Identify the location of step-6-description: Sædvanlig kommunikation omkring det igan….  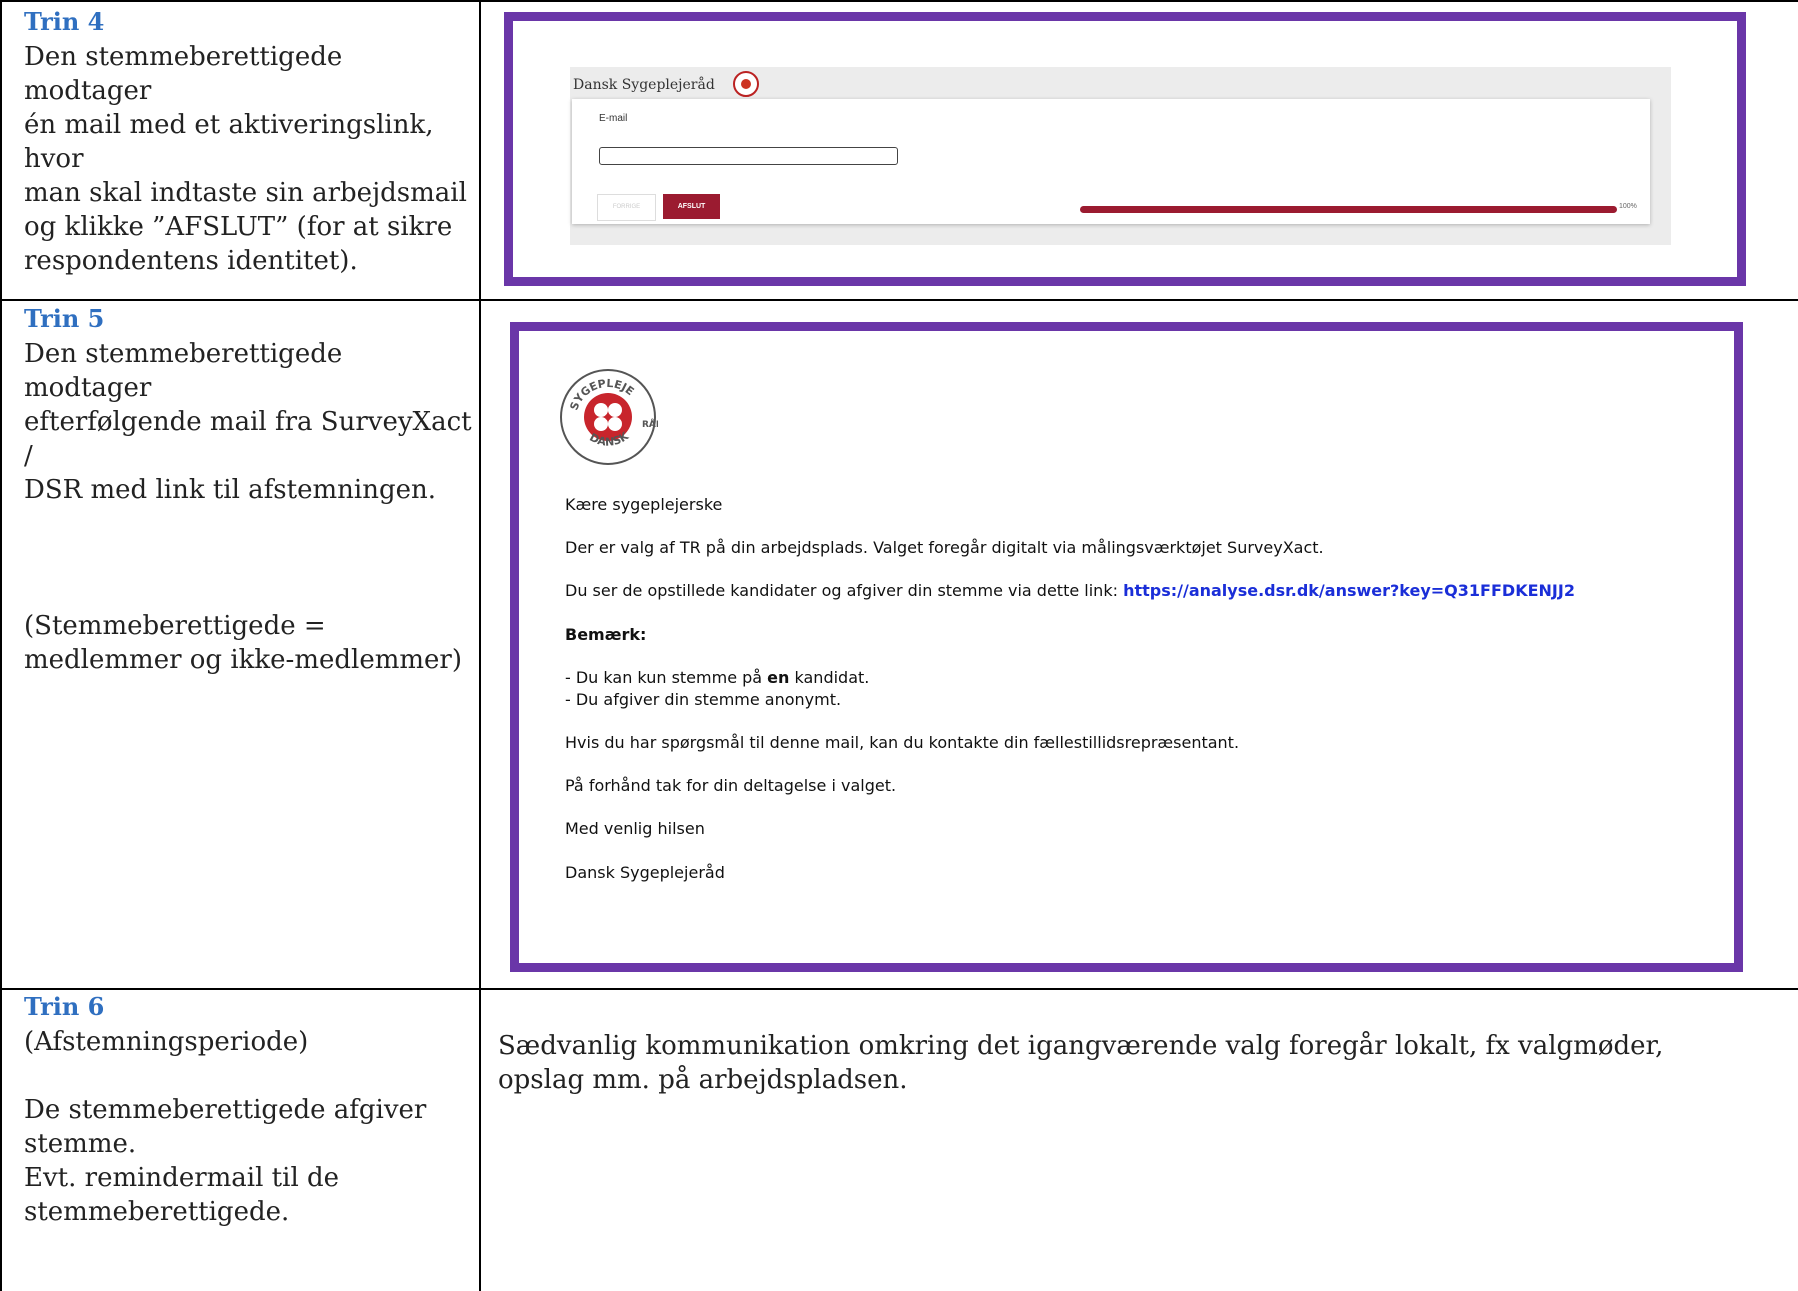
(1138, 1063).